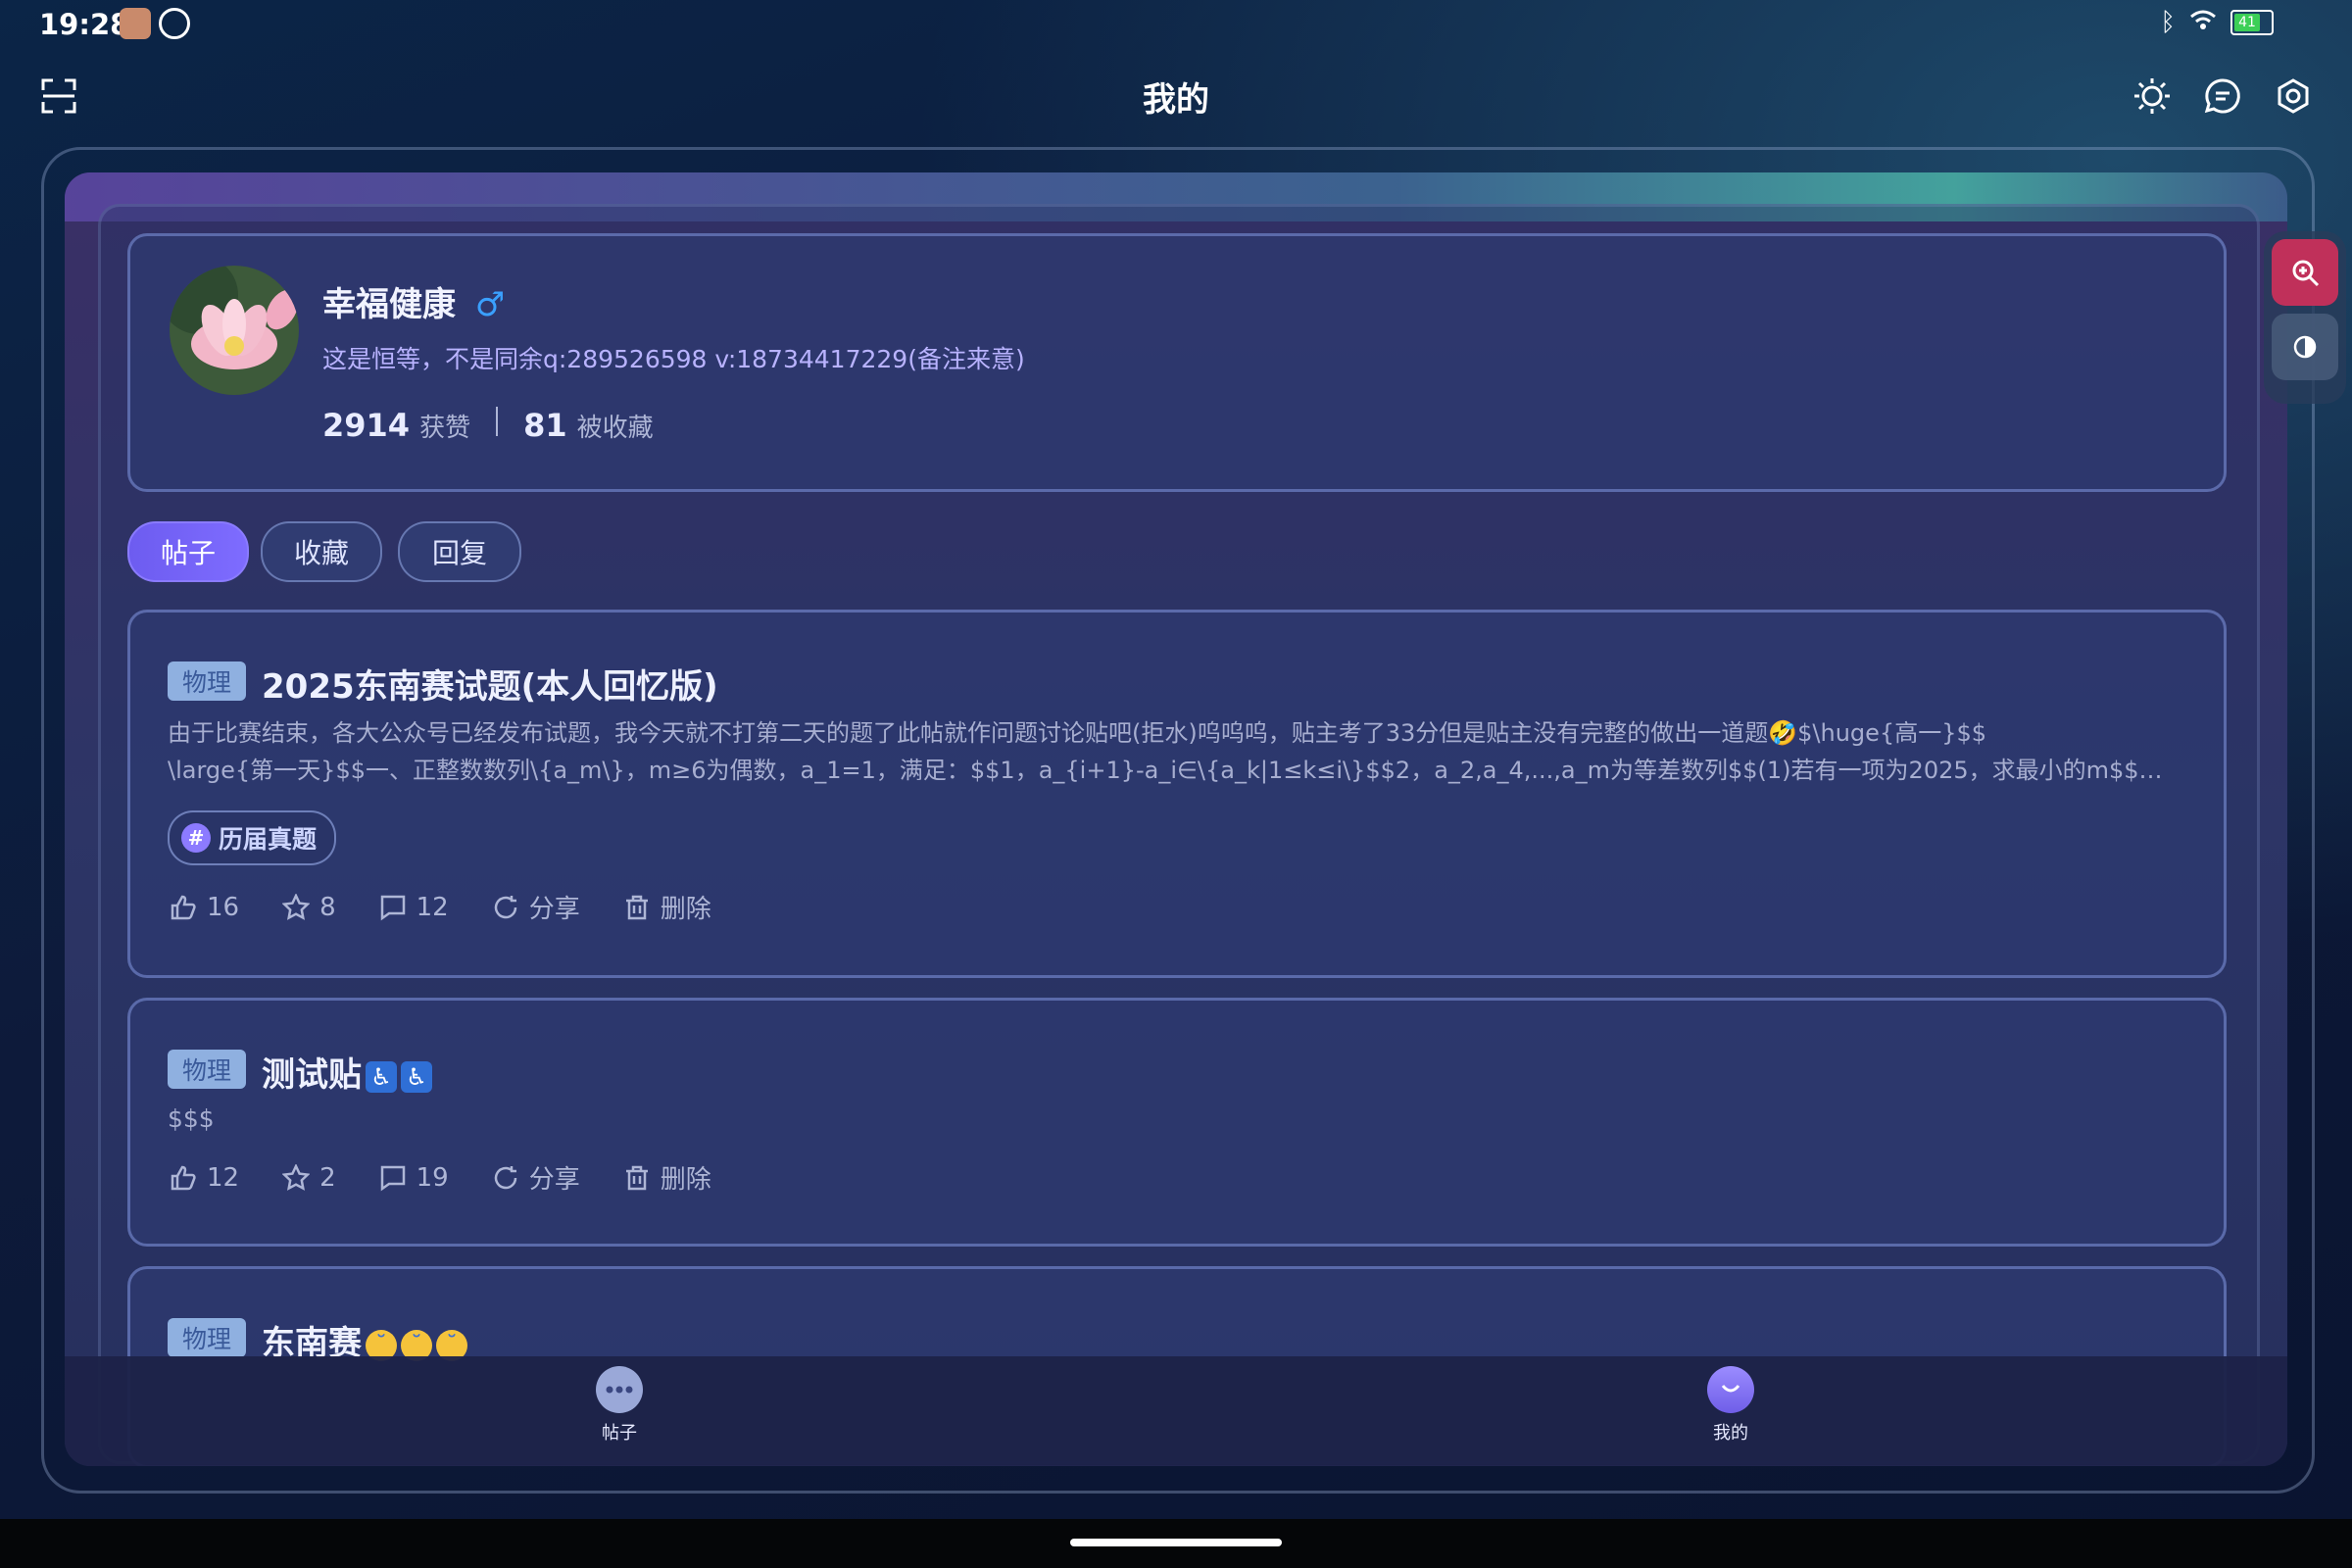 The height and width of the screenshot is (1568, 2352). What do you see at coordinates (84, 24) in the screenshot?
I see `status-time: 19:28` at bounding box center [84, 24].